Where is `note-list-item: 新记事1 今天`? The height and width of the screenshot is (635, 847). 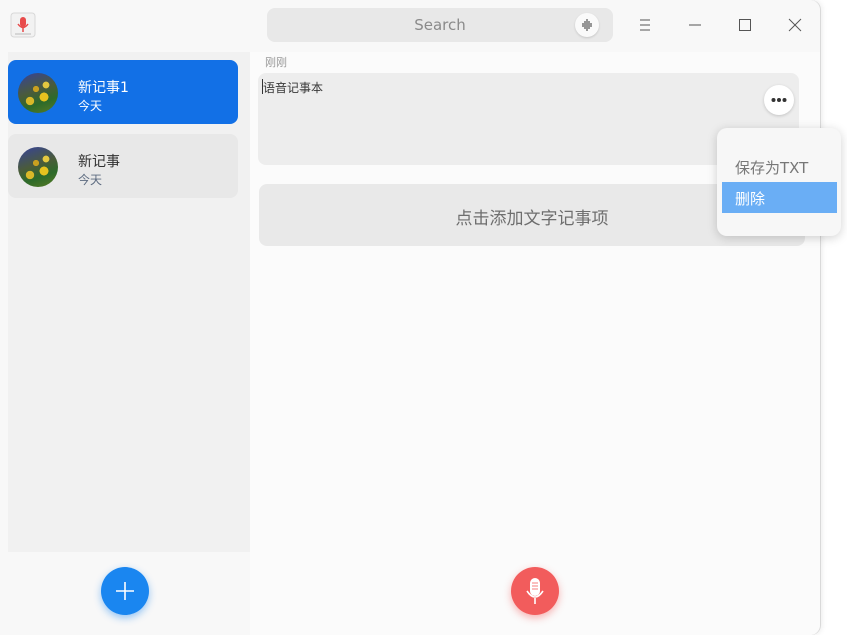
note-list-item: 新记事1 今天 is located at coordinates (123, 92).